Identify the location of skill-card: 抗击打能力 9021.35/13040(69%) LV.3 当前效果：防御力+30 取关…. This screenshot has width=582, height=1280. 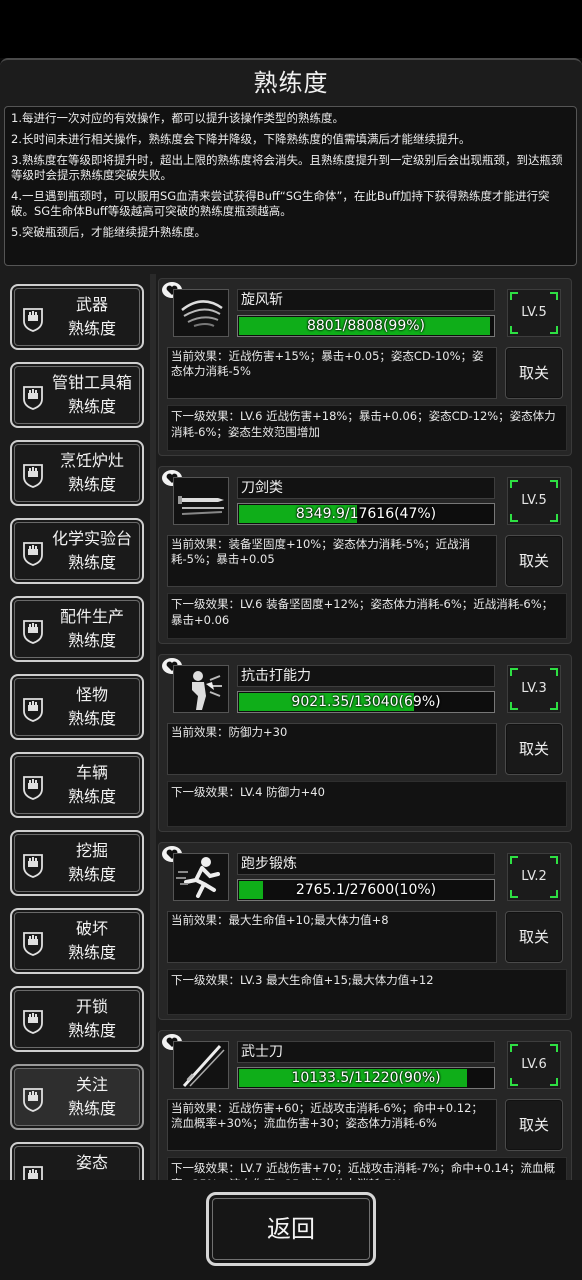
(365, 743).